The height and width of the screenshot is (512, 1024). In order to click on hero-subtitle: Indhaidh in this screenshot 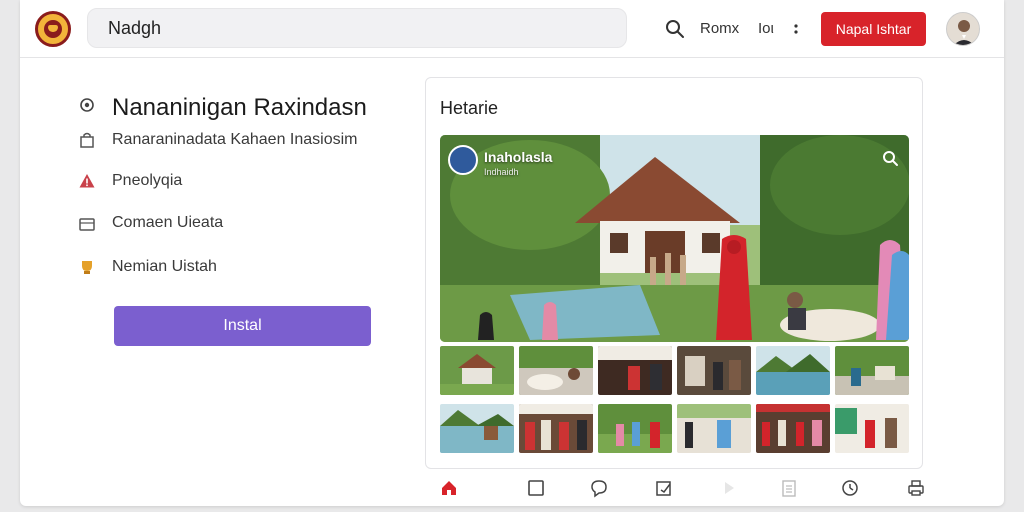, I will do `click(501, 172)`.